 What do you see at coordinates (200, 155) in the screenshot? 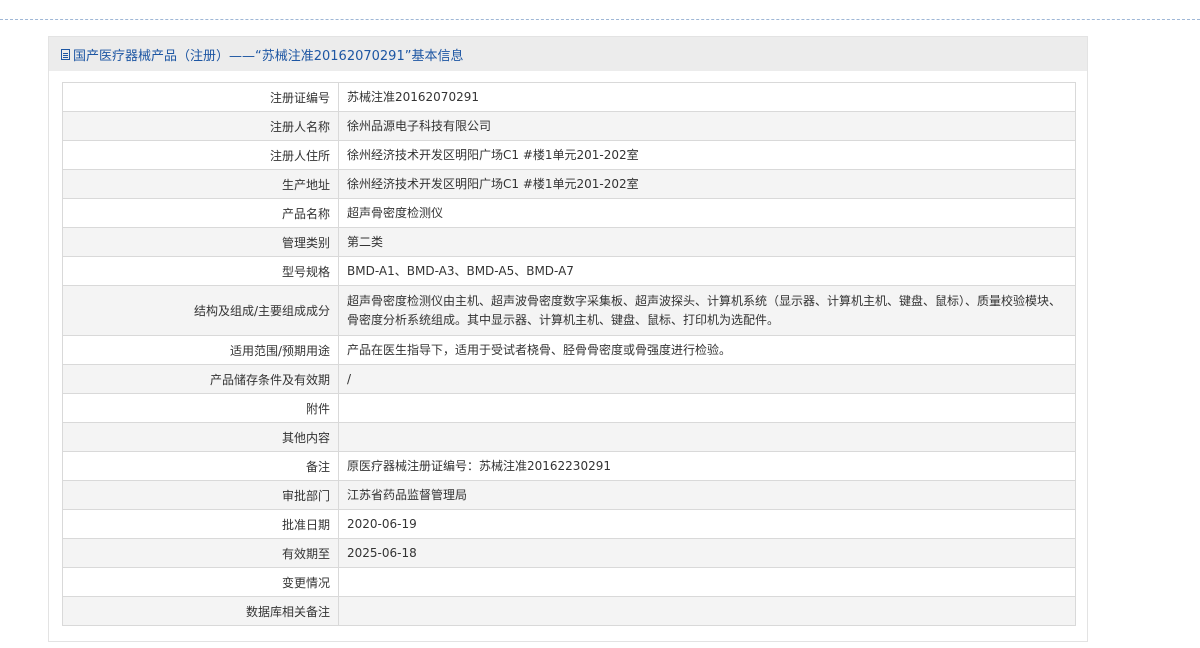
I see `row-label: 注册人住所` at bounding box center [200, 155].